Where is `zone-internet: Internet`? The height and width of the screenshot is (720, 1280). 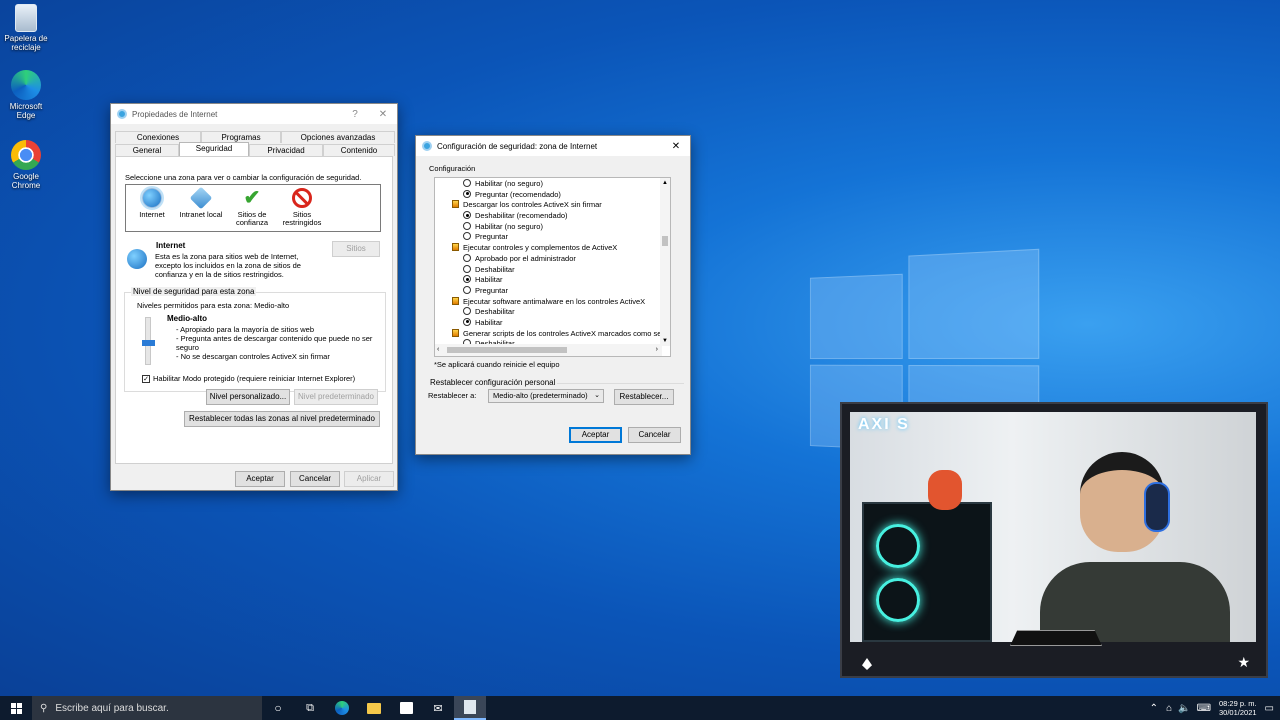 zone-internet: Internet is located at coordinates (152, 202).